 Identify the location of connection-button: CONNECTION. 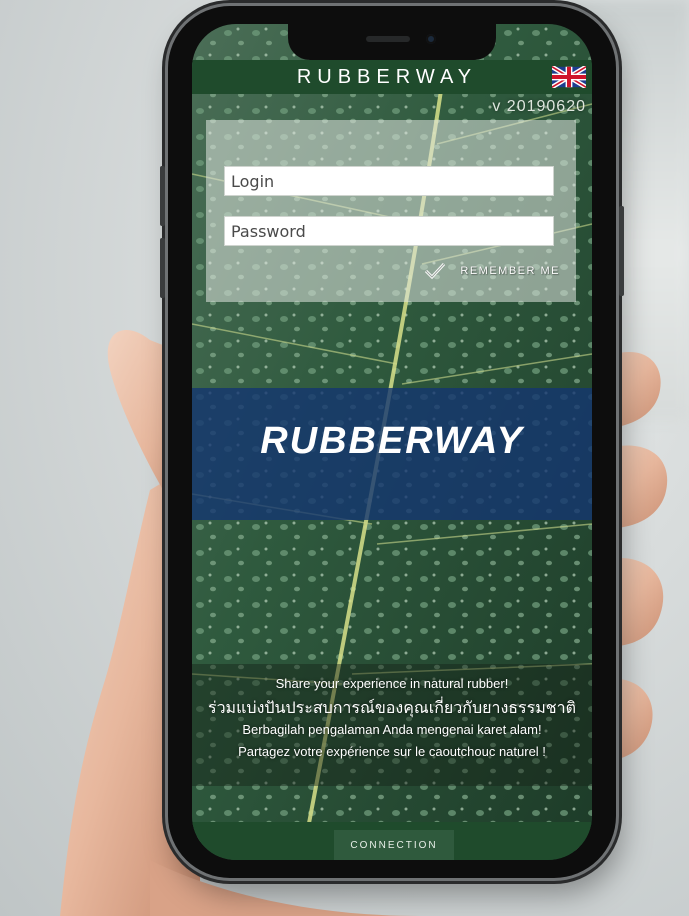
(394, 845).